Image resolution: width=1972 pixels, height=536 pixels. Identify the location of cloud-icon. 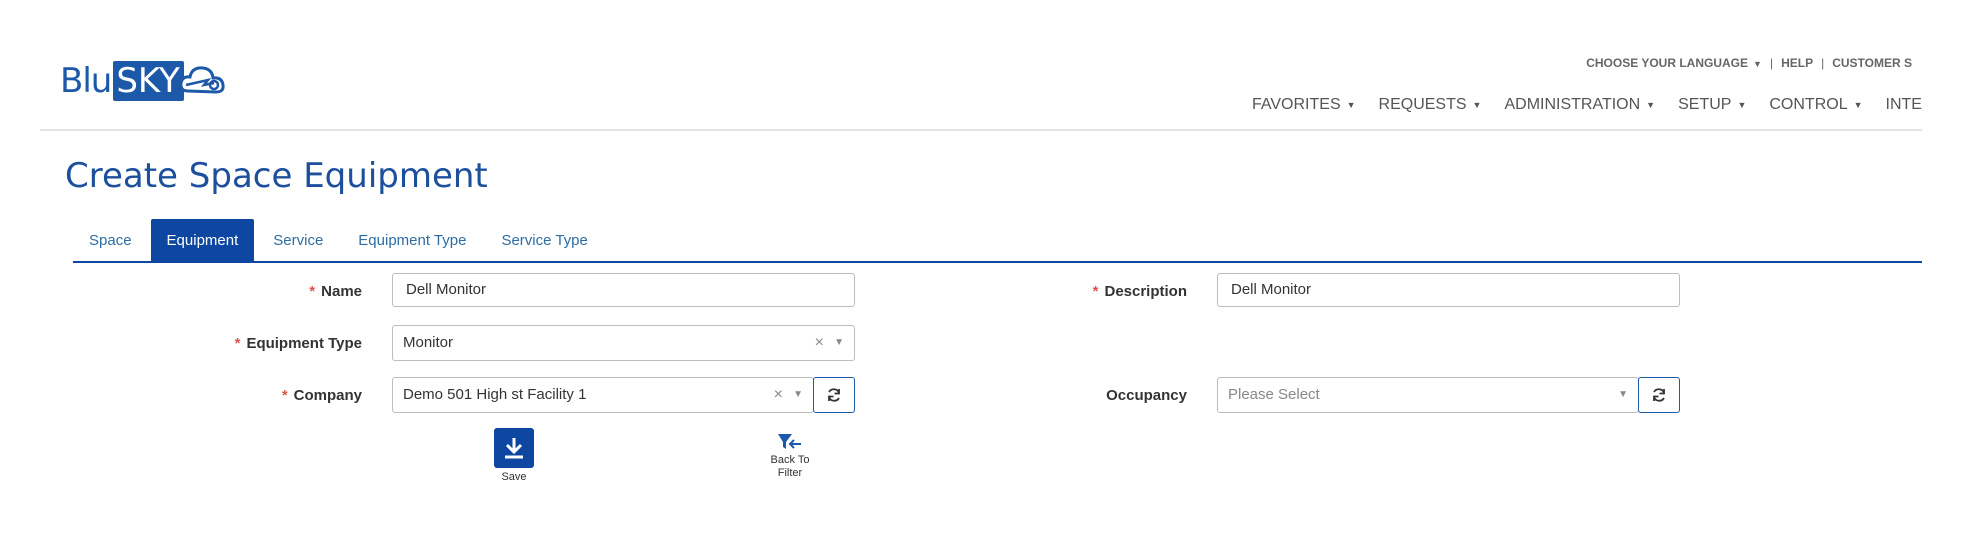
(202, 80).